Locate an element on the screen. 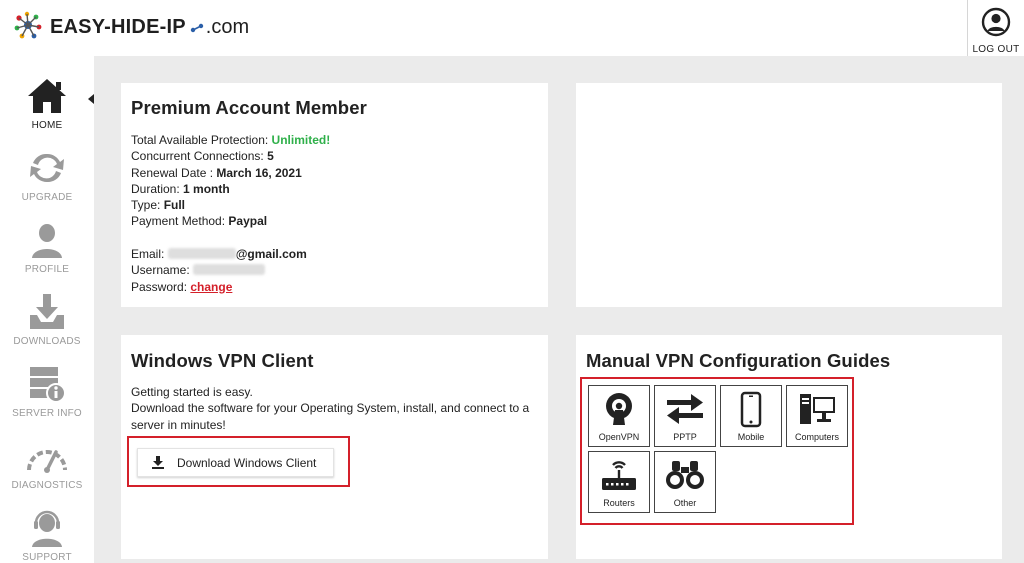  download-highlight-box: Download Windows Client is located at coordinates (238, 461).